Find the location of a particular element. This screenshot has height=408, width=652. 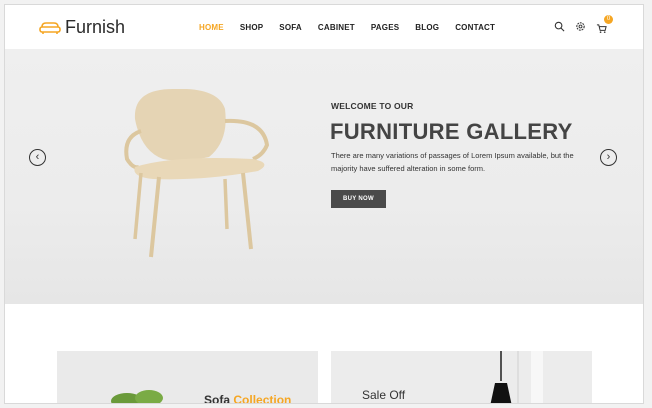

sofa-title-main: Sofa is located at coordinates (217, 398).